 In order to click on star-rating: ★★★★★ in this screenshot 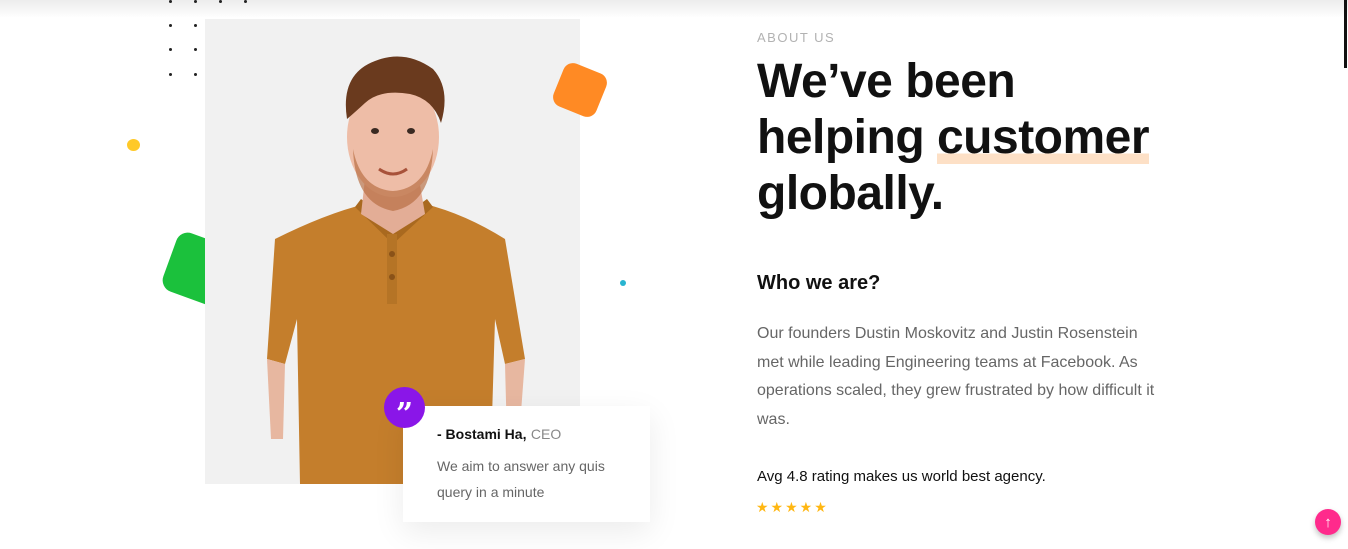, I will do `click(792, 507)`.